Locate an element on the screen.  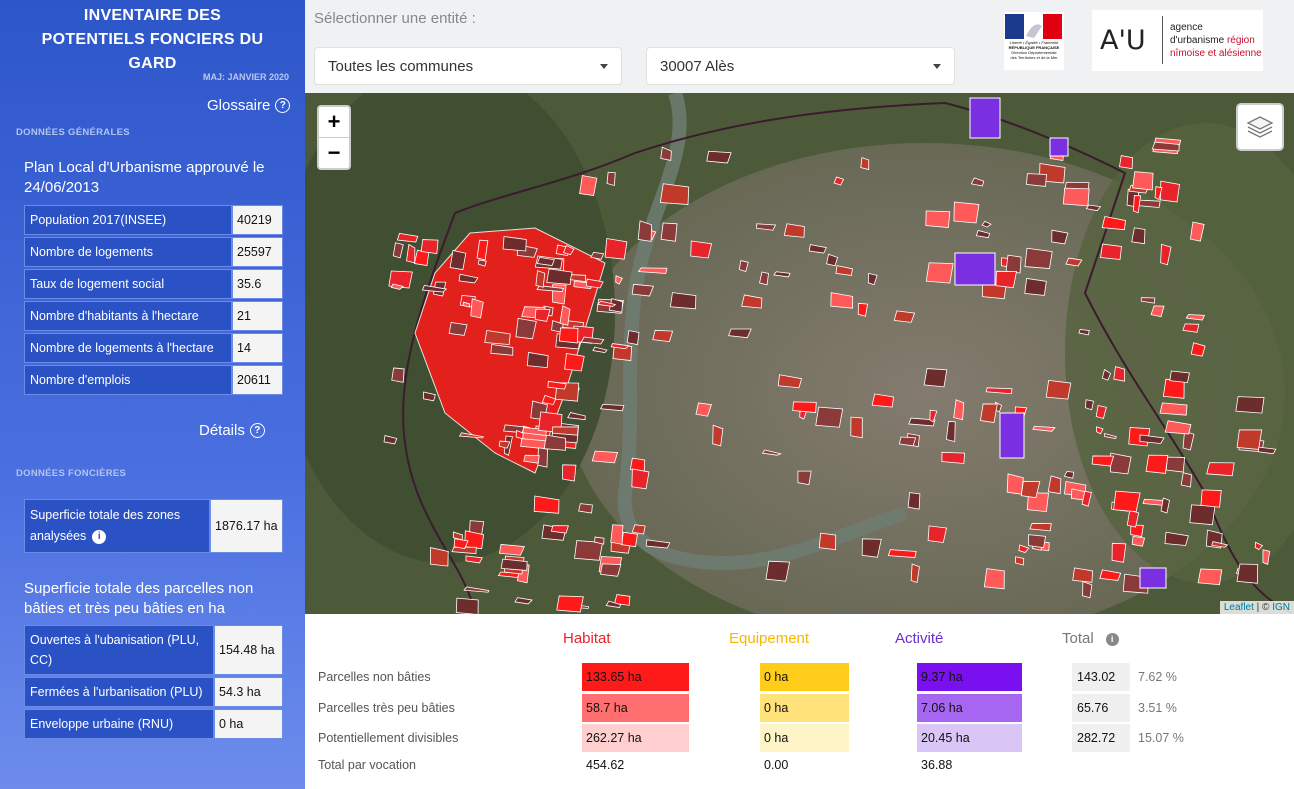
leaflet-link: Leaflet is located at coordinates (1239, 607).